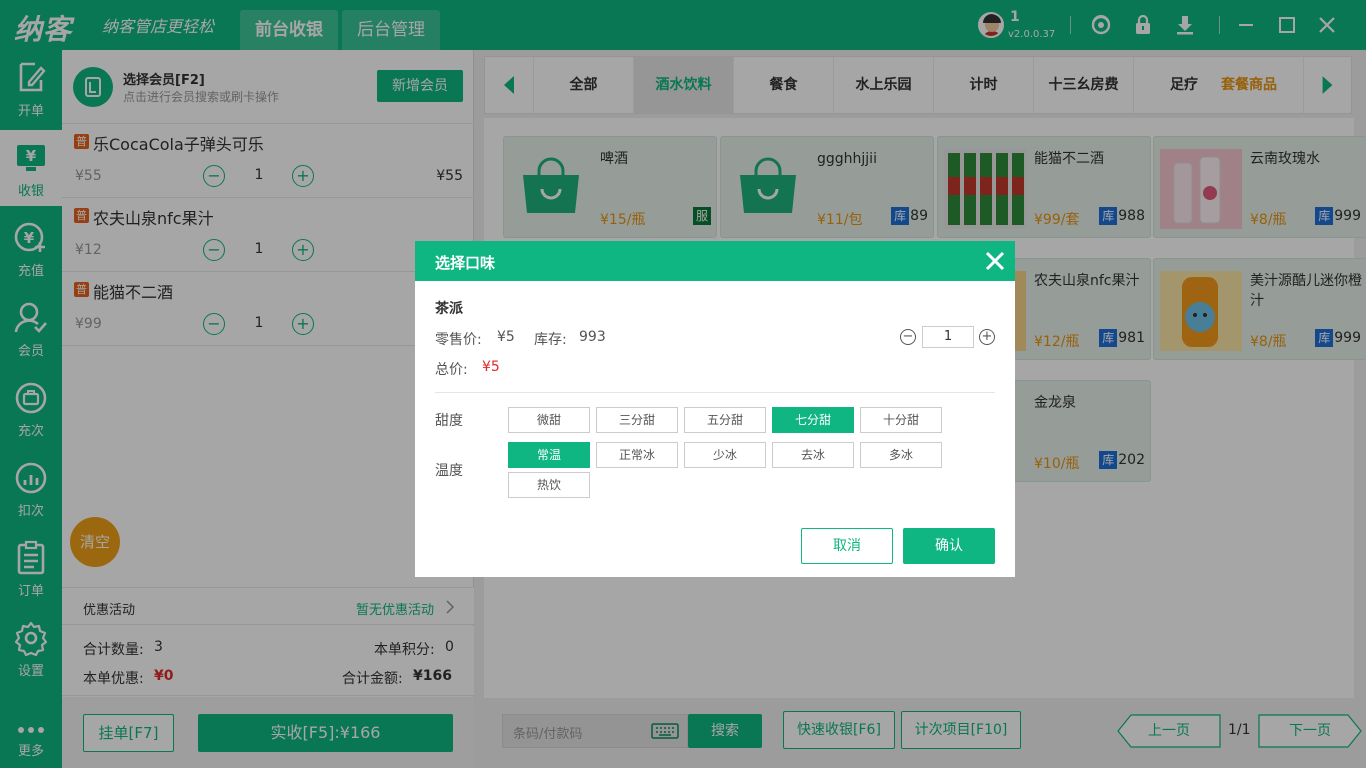 The image size is (1366, 768). I want to click on temp-option-selected: 常温, so click(549, 455).